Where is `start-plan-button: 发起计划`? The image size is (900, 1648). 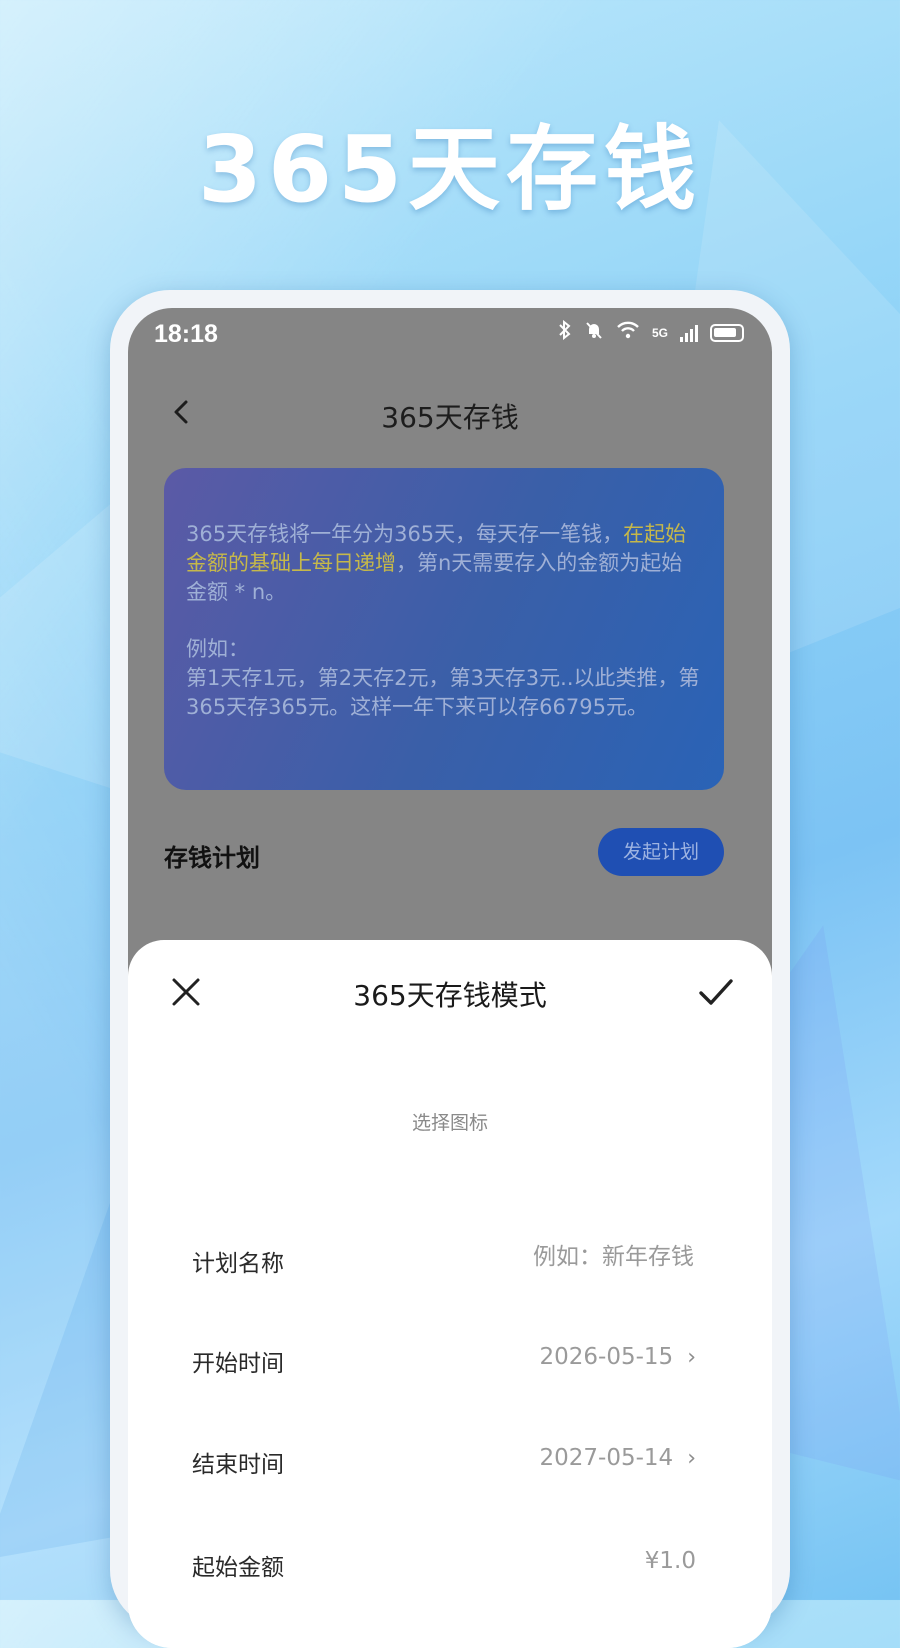
start-plan-button: 发起计划 is located at coordinates (661, 852).